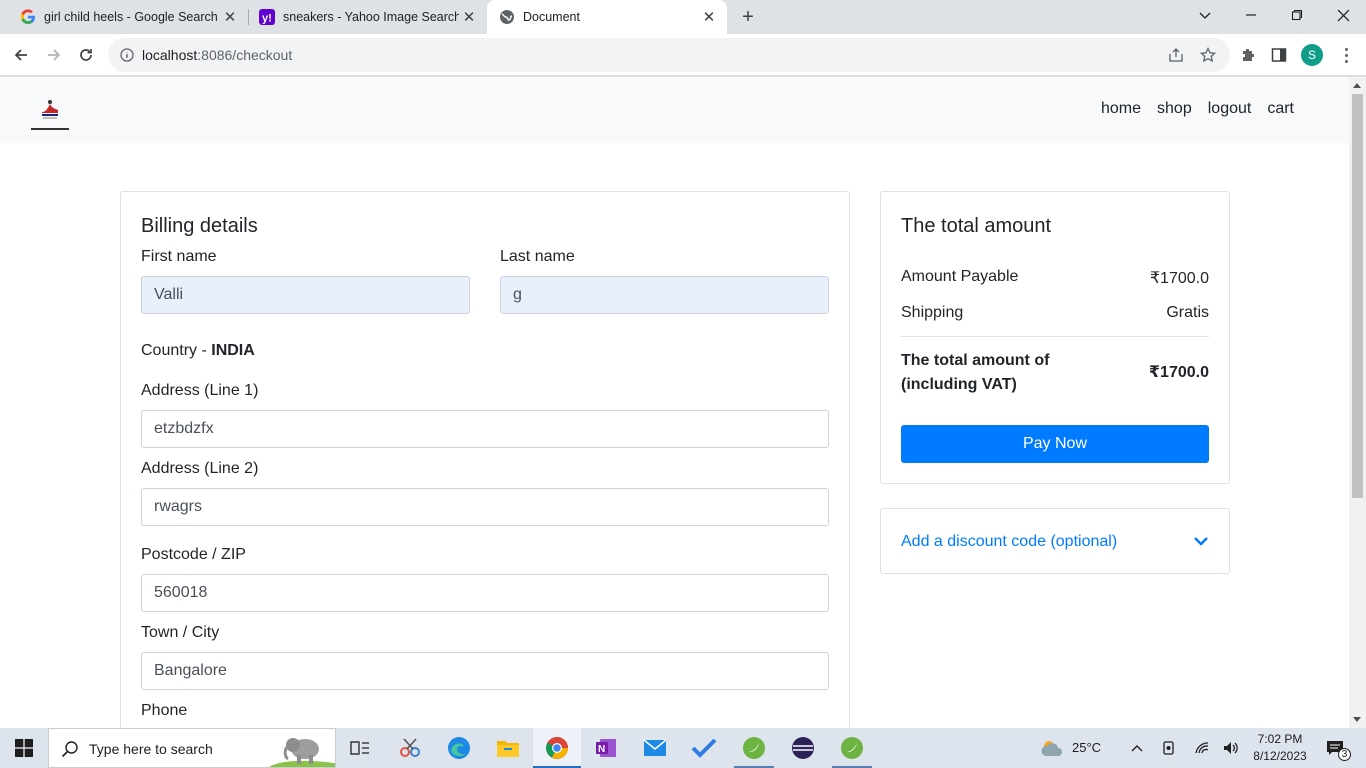 This screenshot has height=768, width=1366. What do you see at coordinates (1178, 372) in the screenshot?
I see `total-value: ₹1700.0` at bounding box center [1178, 372].